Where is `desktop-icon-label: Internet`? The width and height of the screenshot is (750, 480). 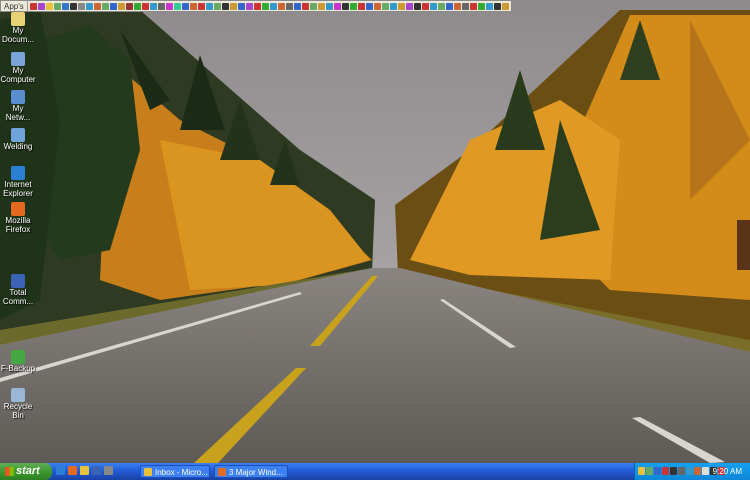
desktop-icon-label: Internet is located at coordinates (18, 184).